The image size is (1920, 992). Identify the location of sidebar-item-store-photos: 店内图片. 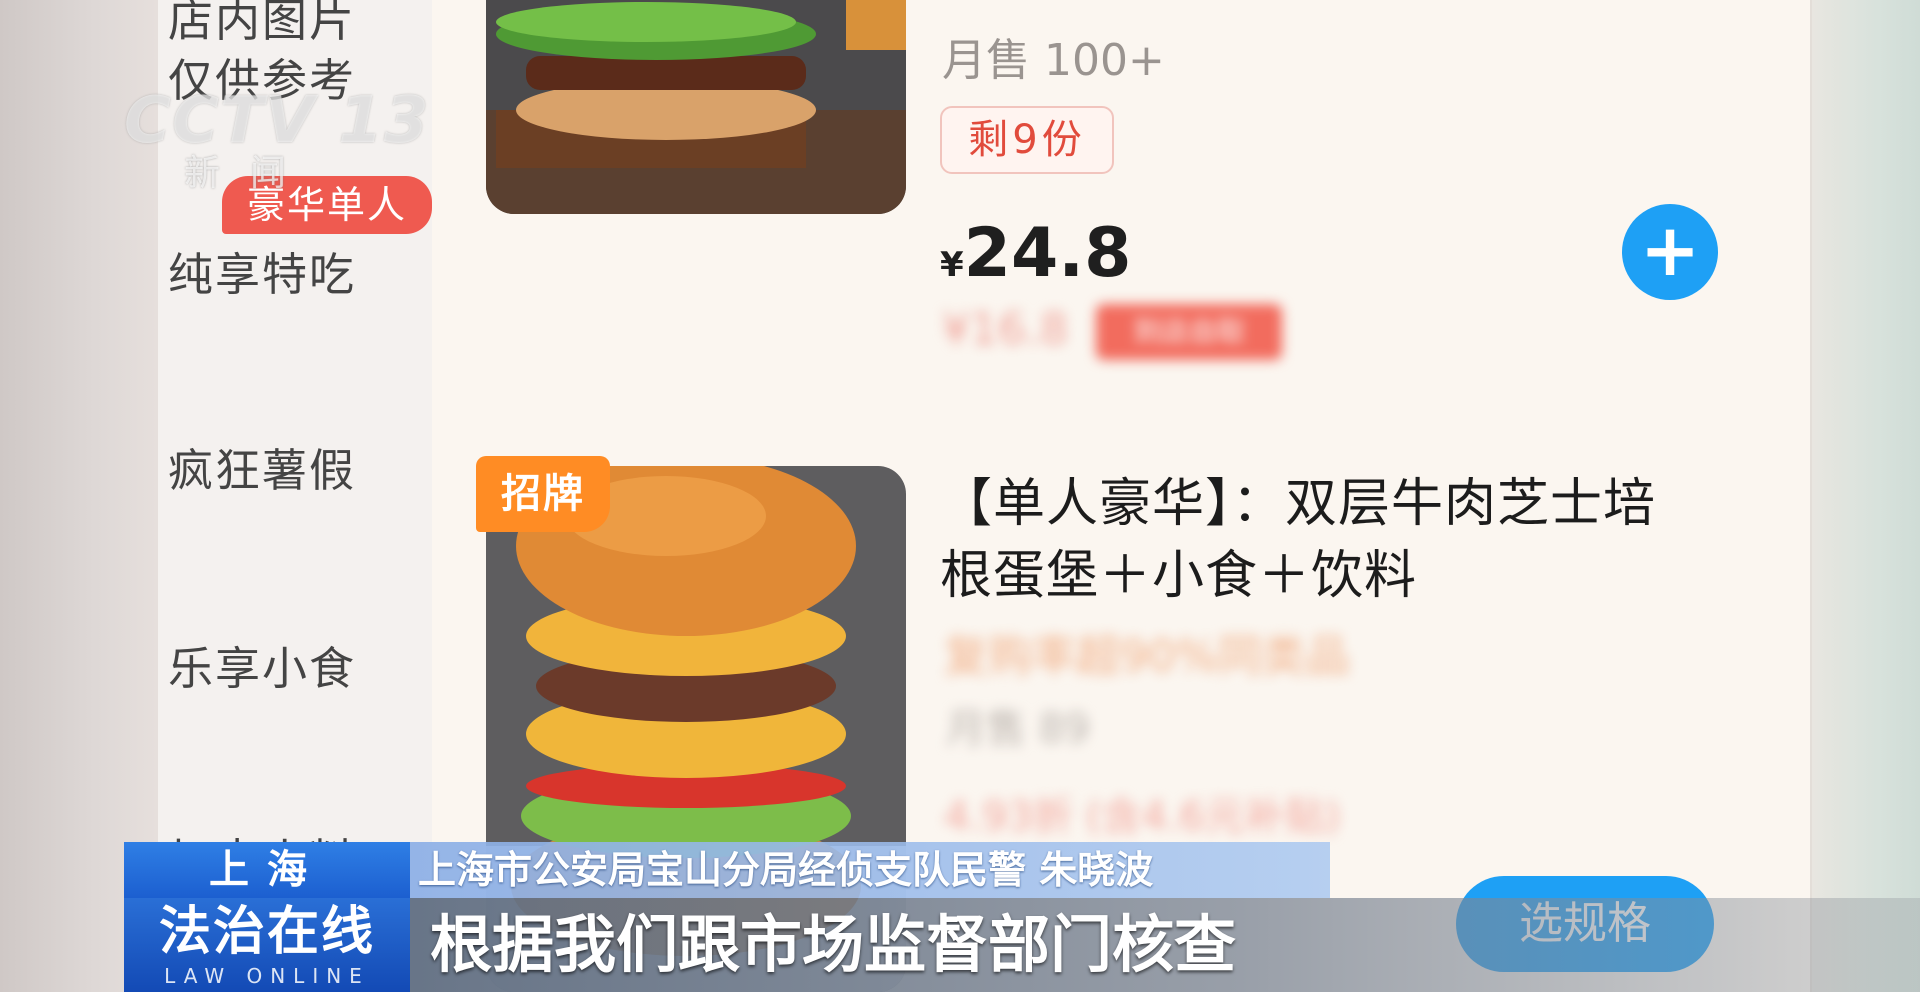
(262, 24).